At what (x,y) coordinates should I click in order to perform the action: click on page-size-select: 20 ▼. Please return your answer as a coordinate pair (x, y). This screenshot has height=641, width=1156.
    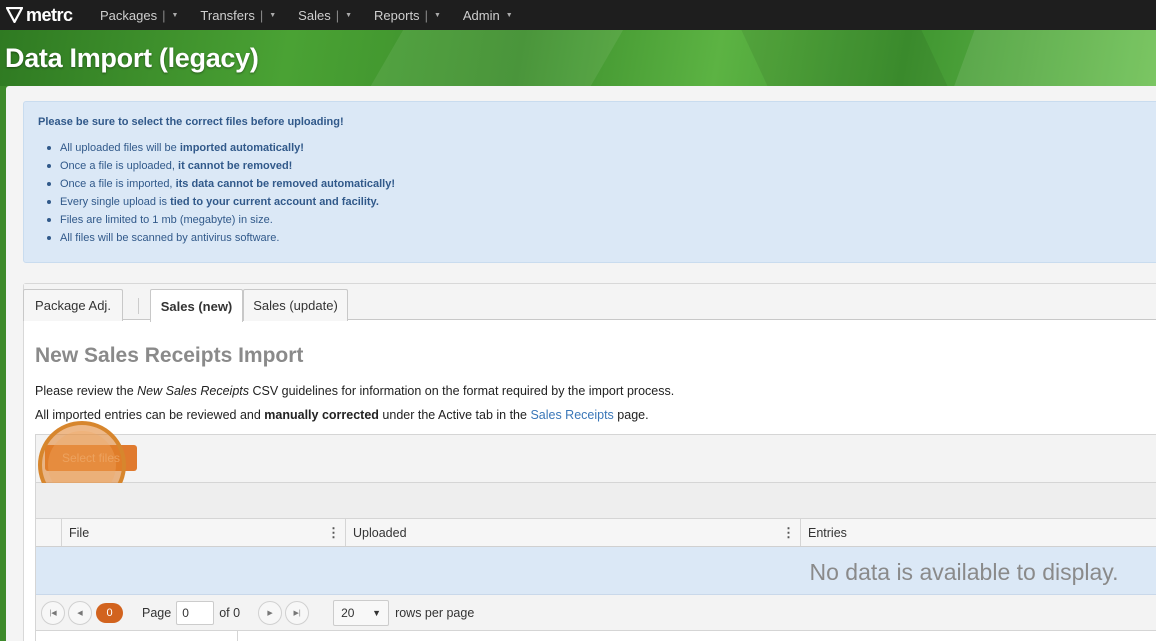
    Looking at the image, I should click on (361, 612).